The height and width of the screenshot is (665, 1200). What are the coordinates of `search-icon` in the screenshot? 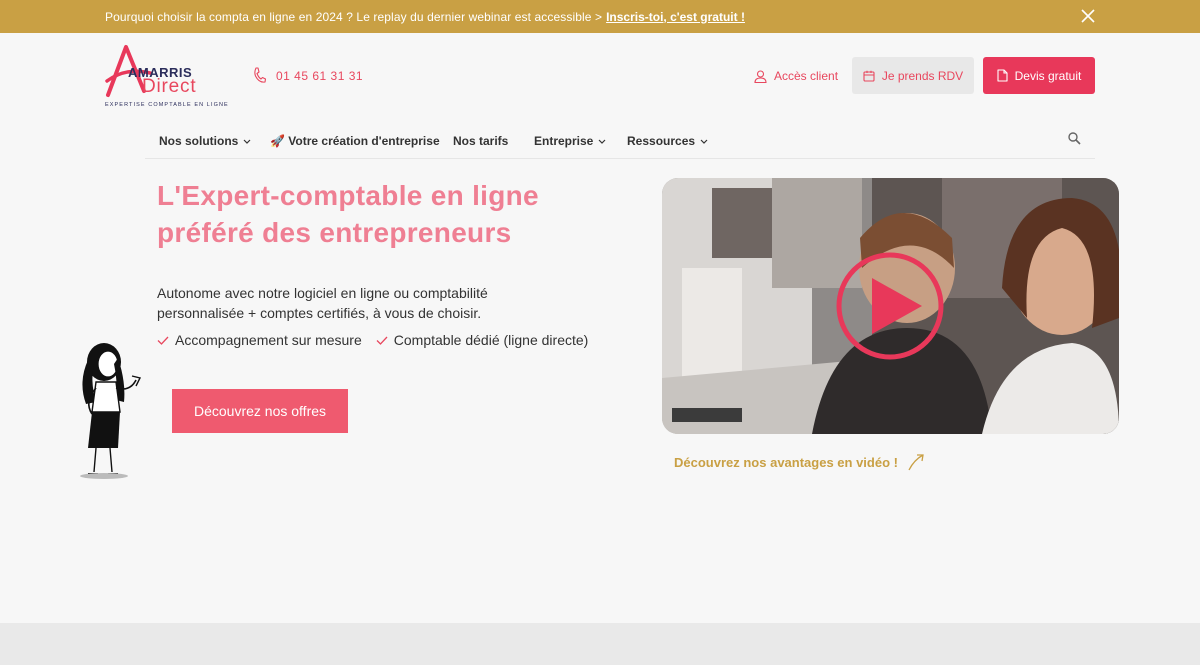 It's located at (1074, 138).